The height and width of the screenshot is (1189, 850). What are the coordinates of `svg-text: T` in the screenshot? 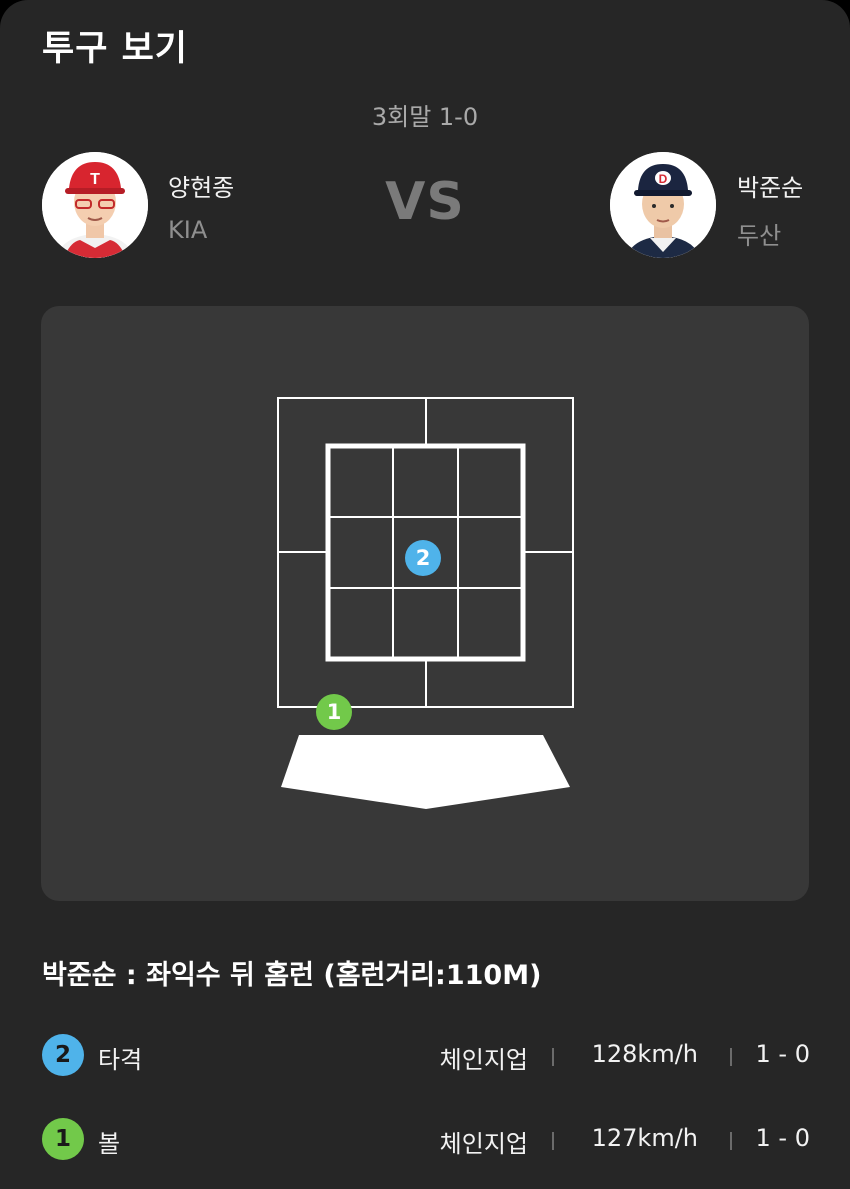 It's located at (95, 179).